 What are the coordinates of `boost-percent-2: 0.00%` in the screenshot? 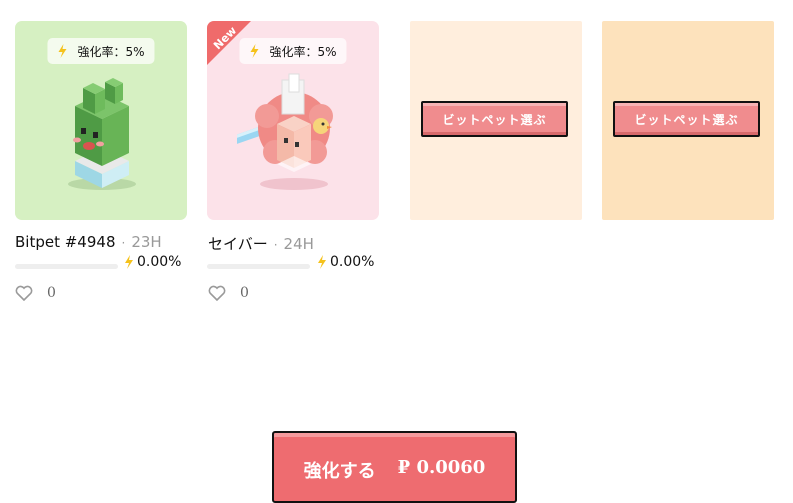 It's located at (345, 262).